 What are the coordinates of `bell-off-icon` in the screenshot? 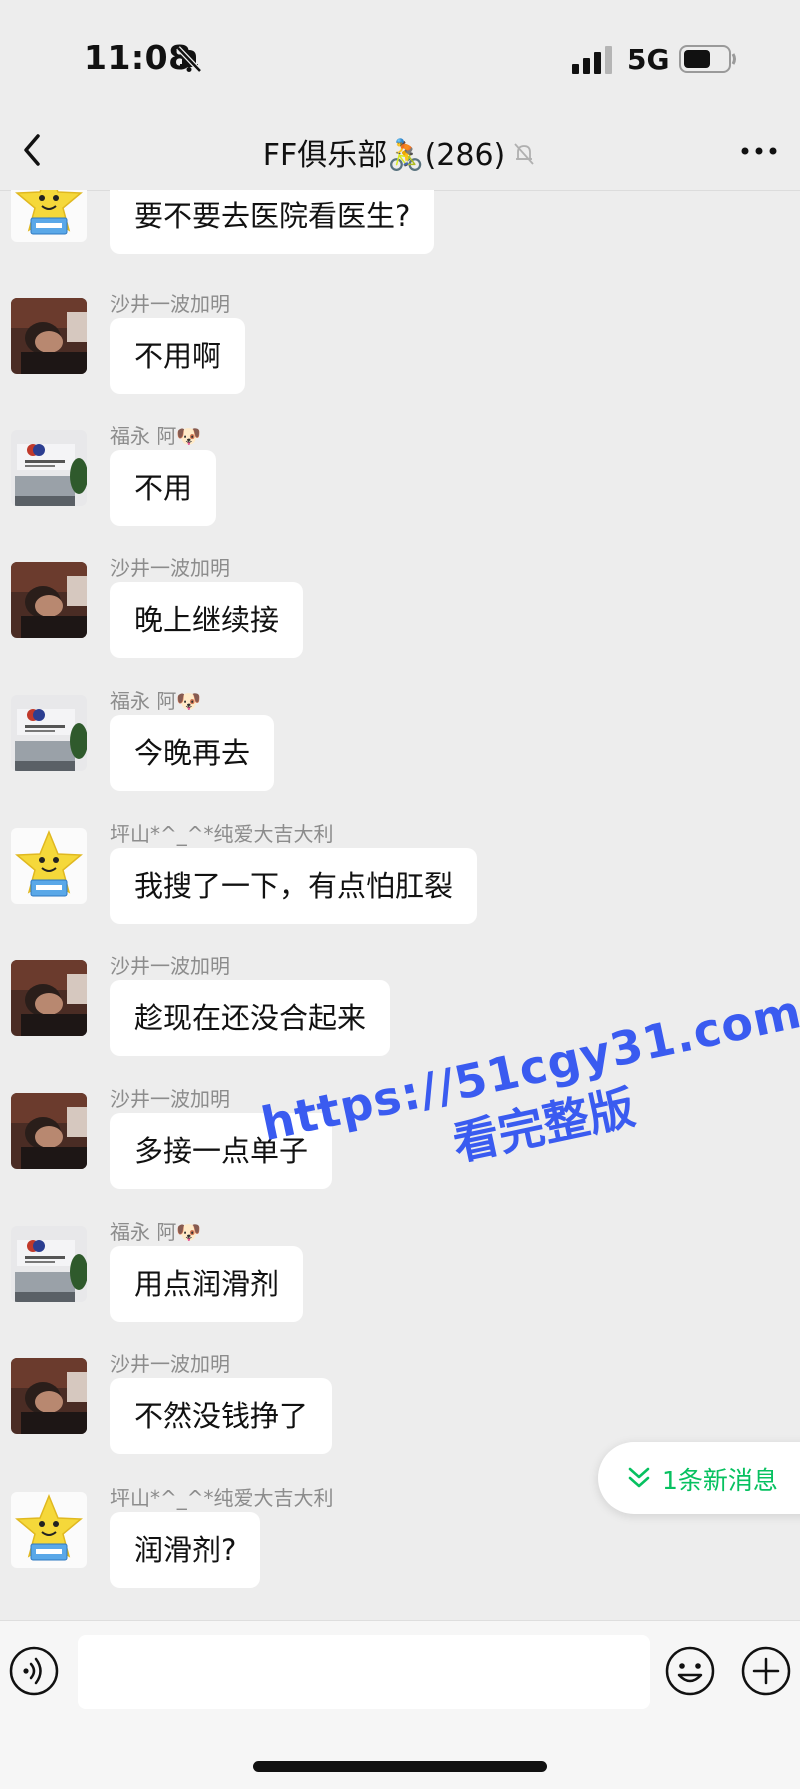 It's located at (189, 59).